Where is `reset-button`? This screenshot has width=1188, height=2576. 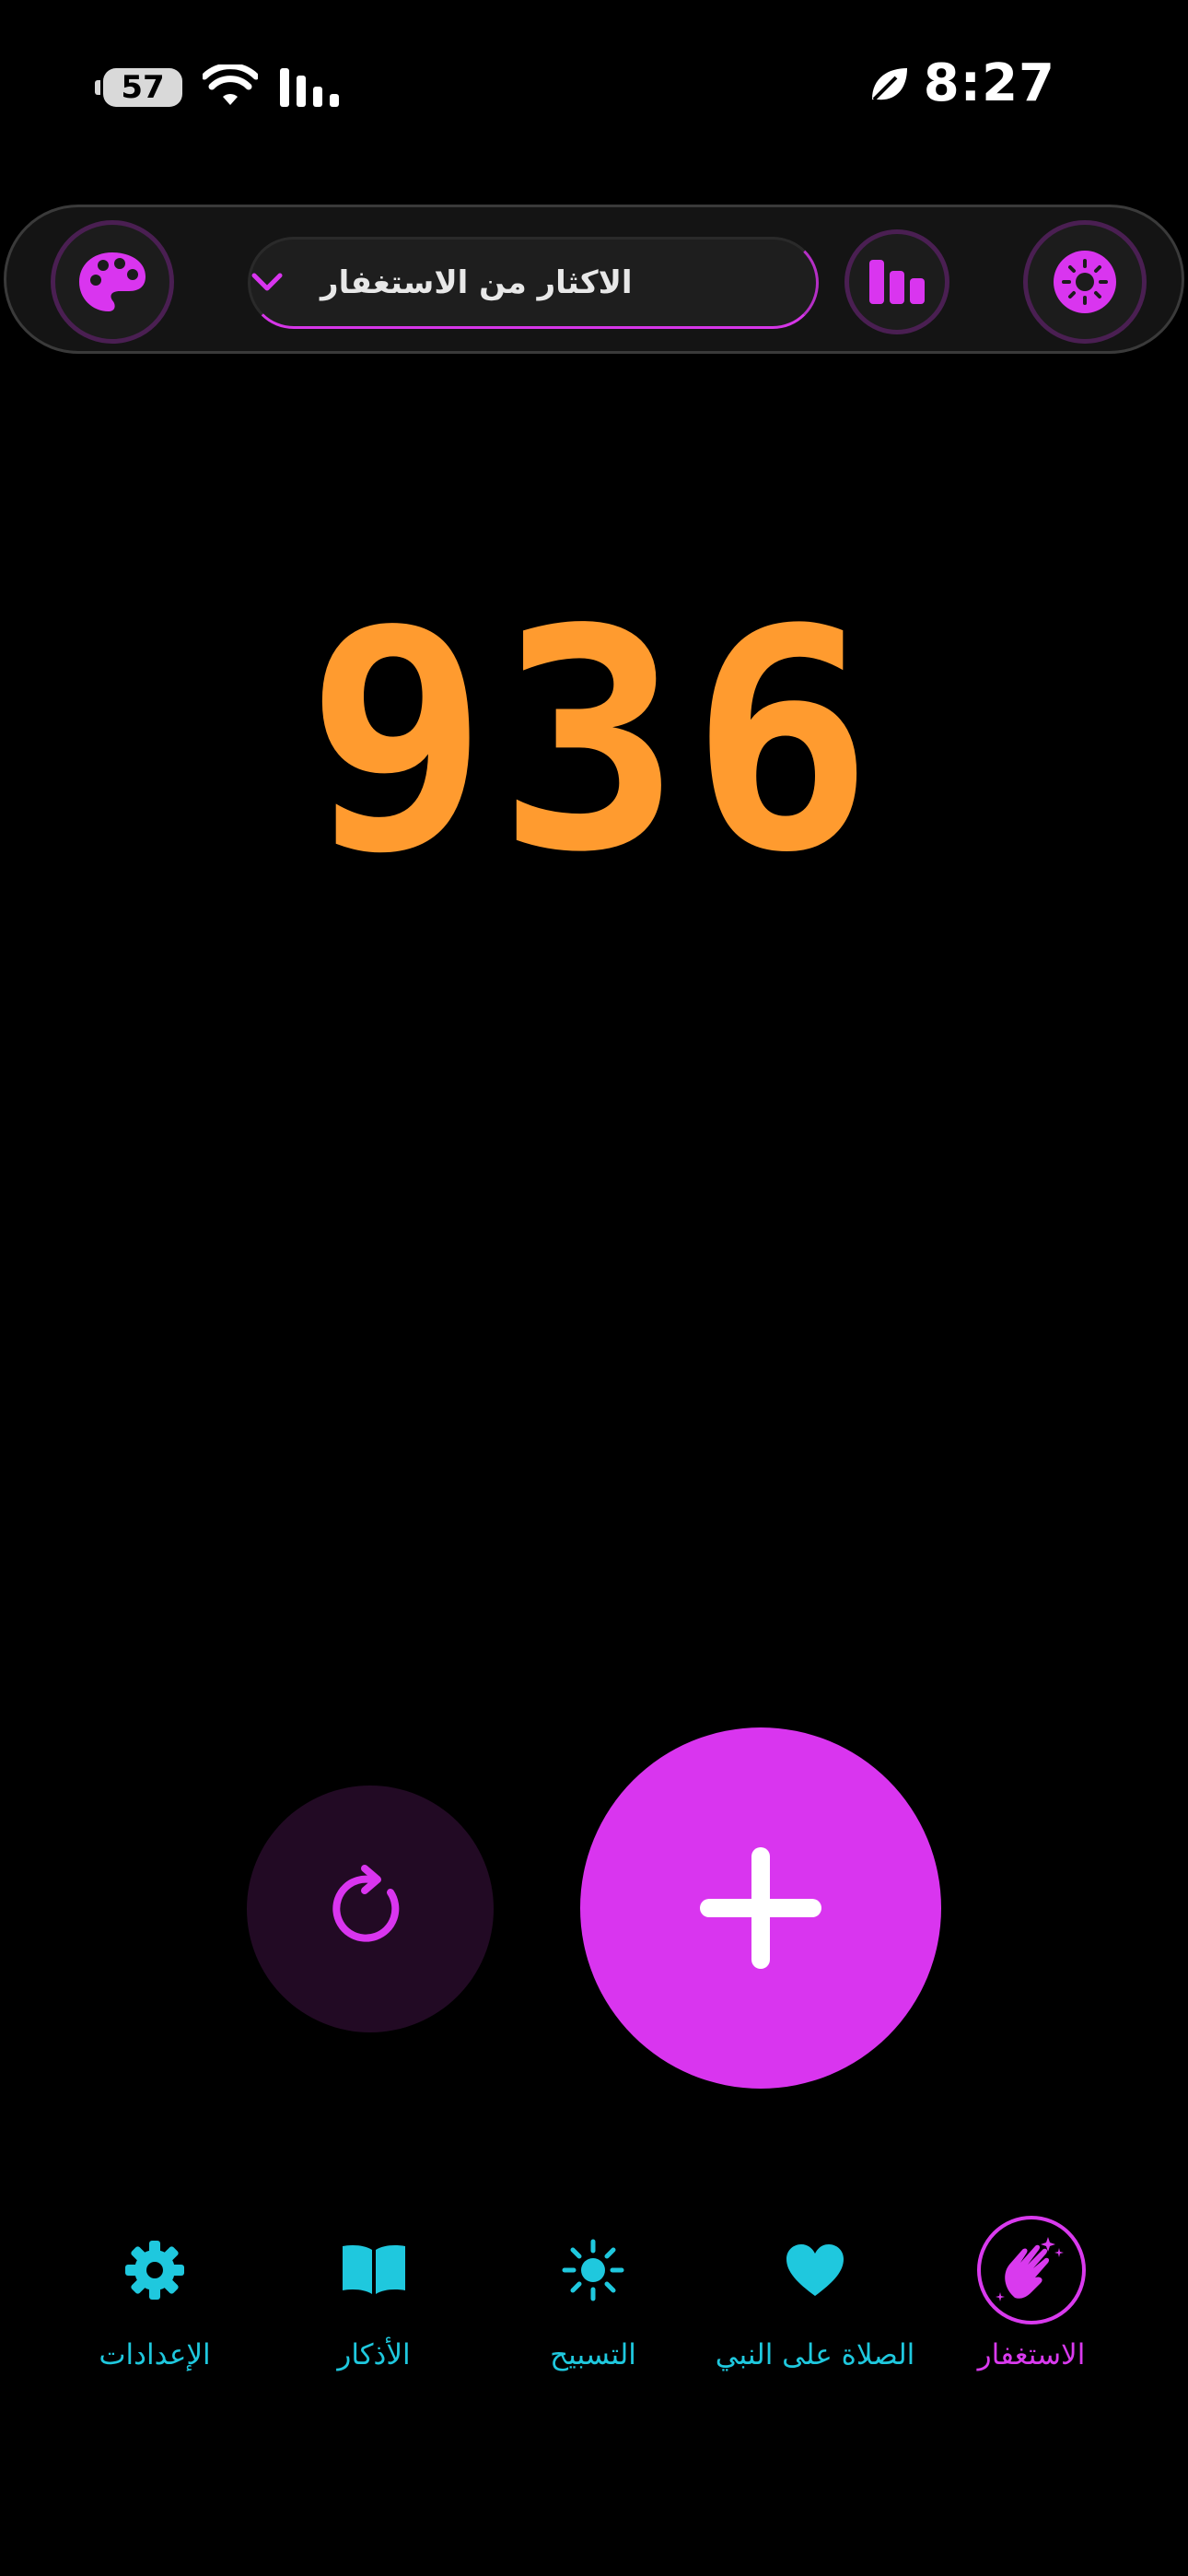
reset-button is located at coordinates (370, 1909).